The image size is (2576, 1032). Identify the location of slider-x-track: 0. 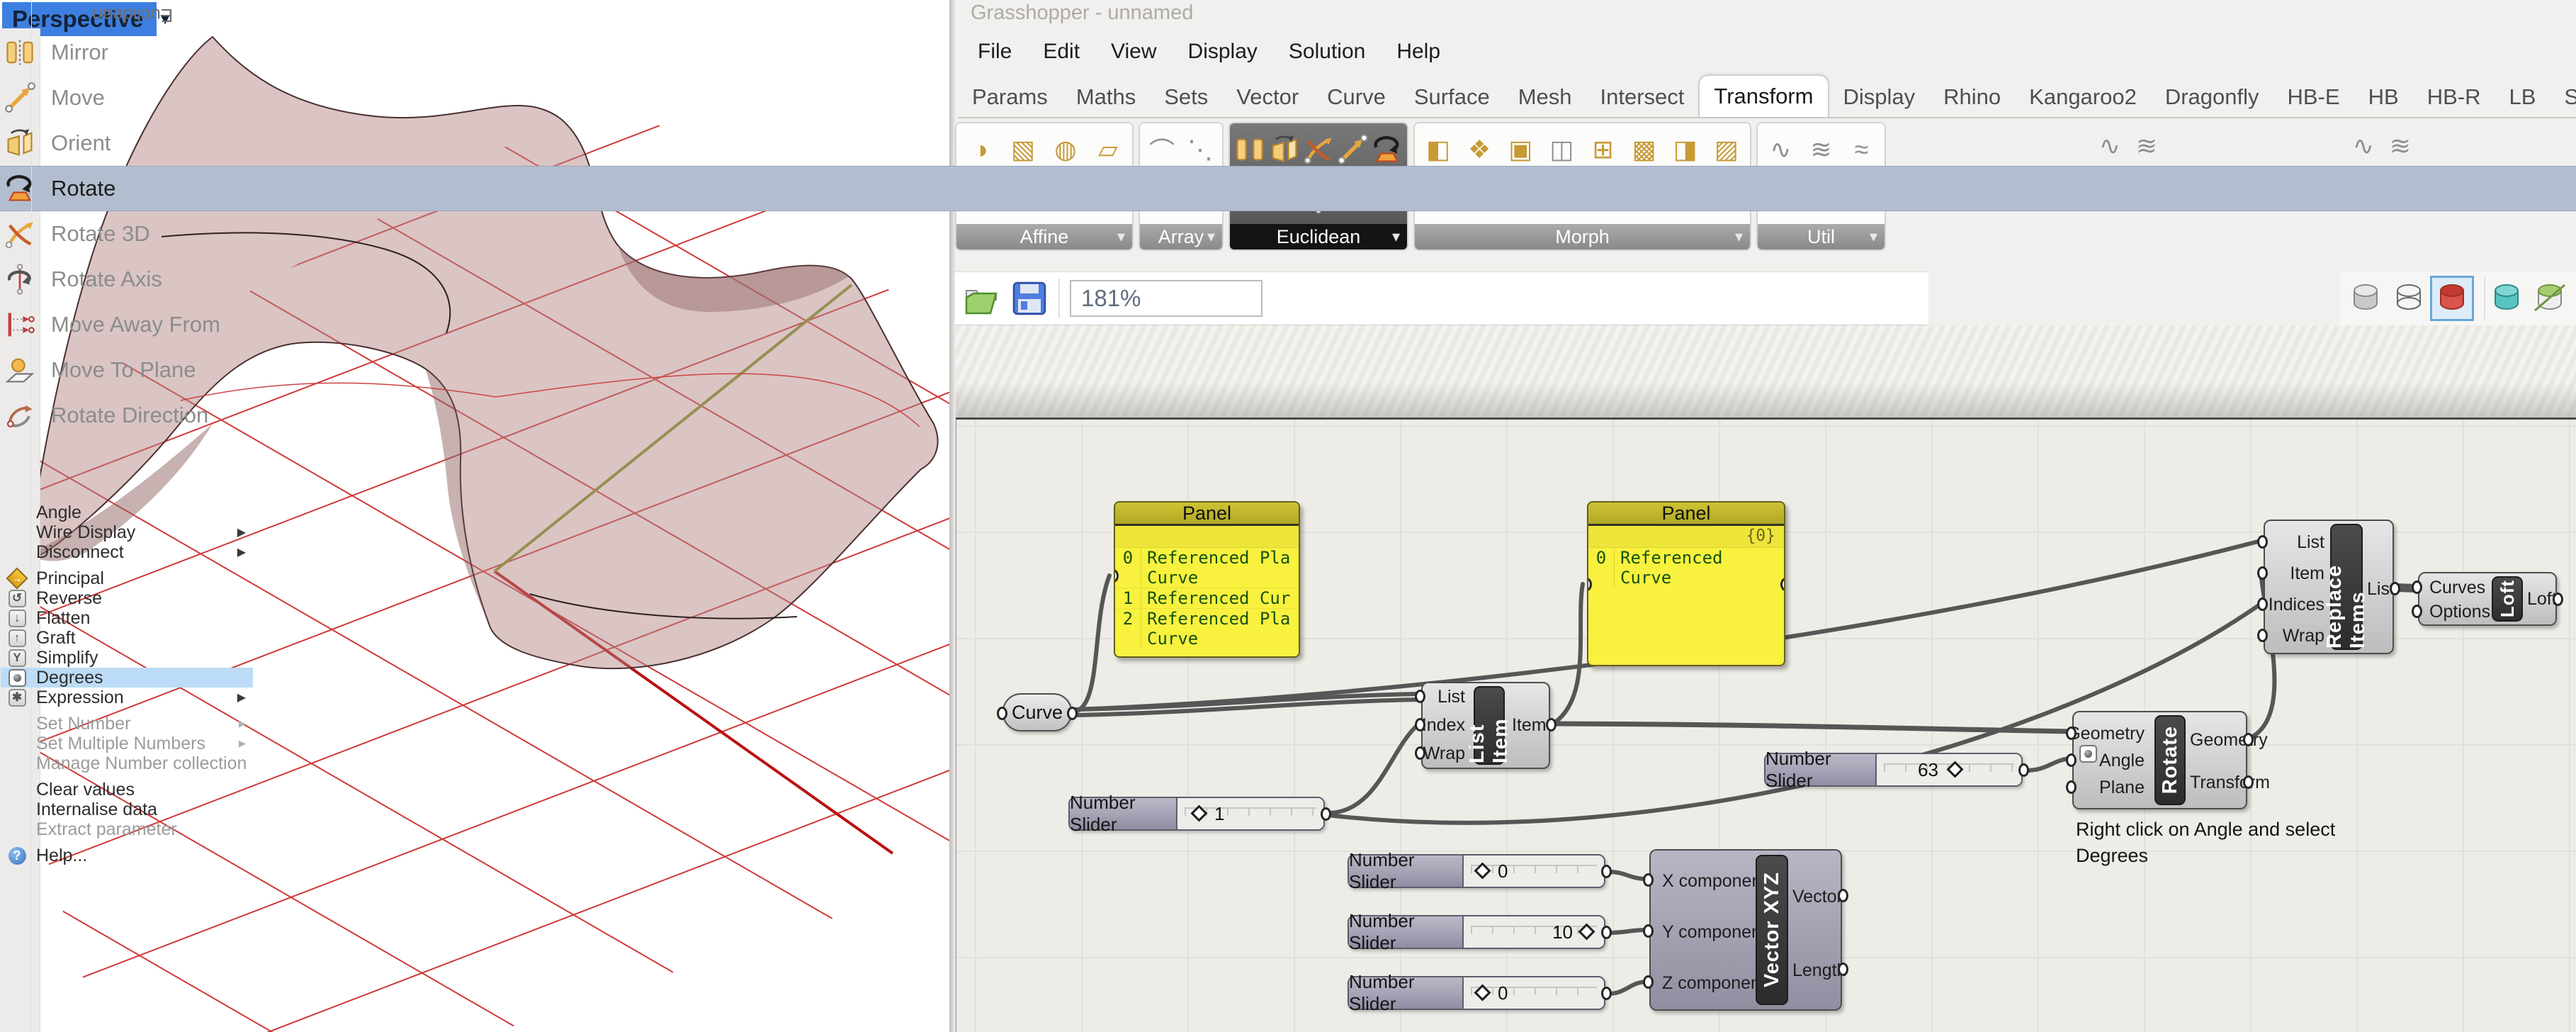
(1534, 872).